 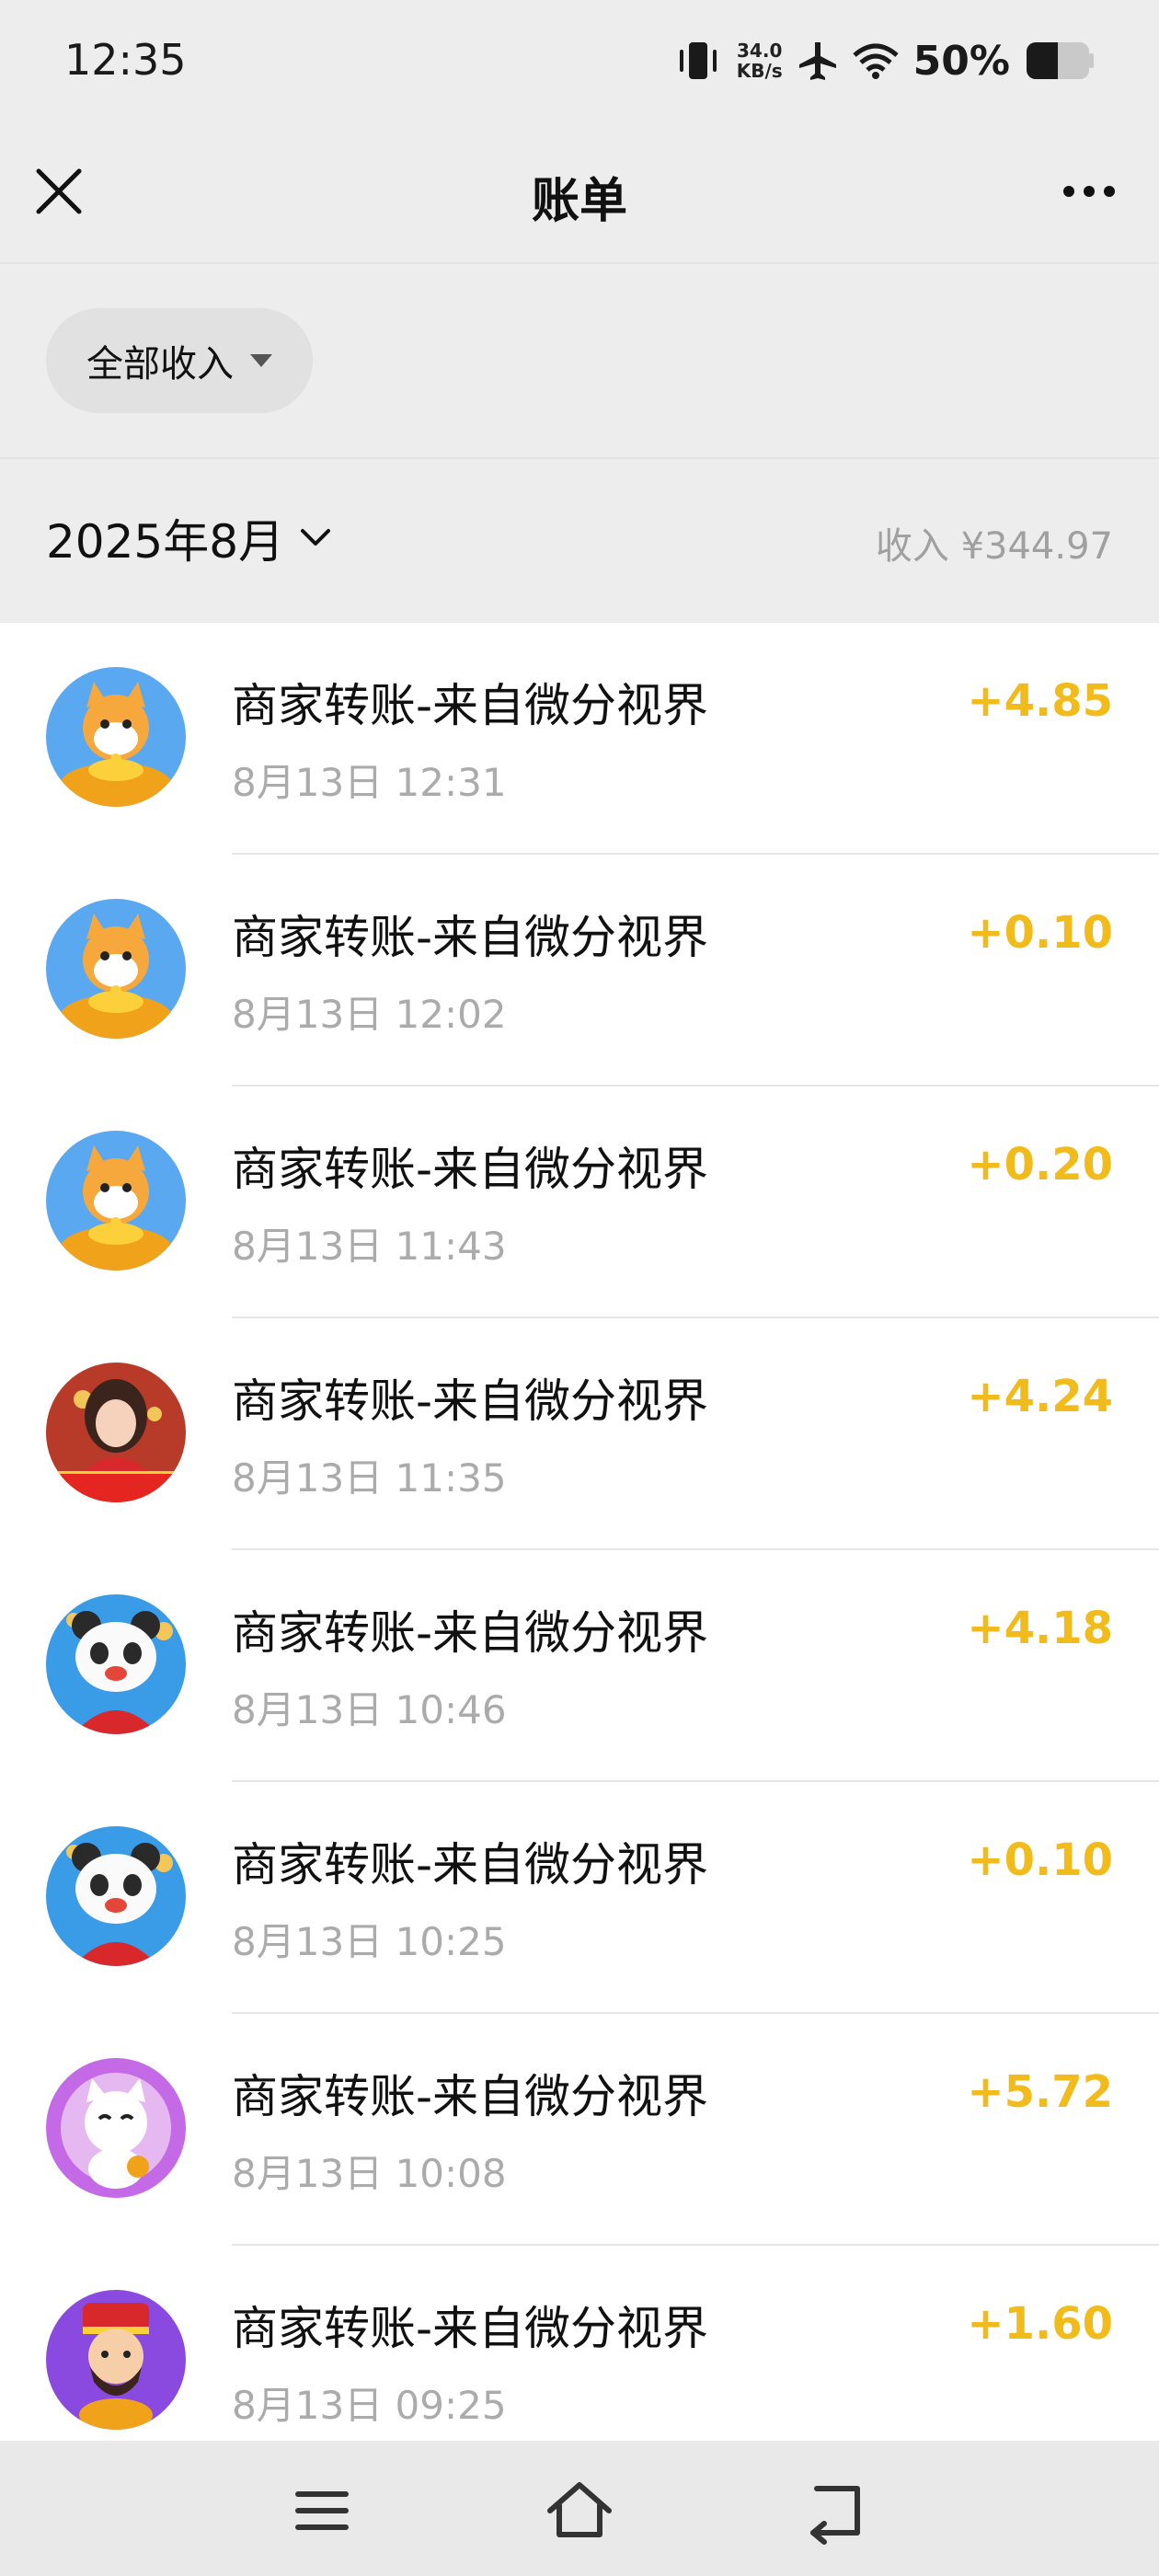 I want to click on transaction-row: 商家转账-来自微分视界 8月13日 10:46 +4.18, so click(x=579, y=1666).